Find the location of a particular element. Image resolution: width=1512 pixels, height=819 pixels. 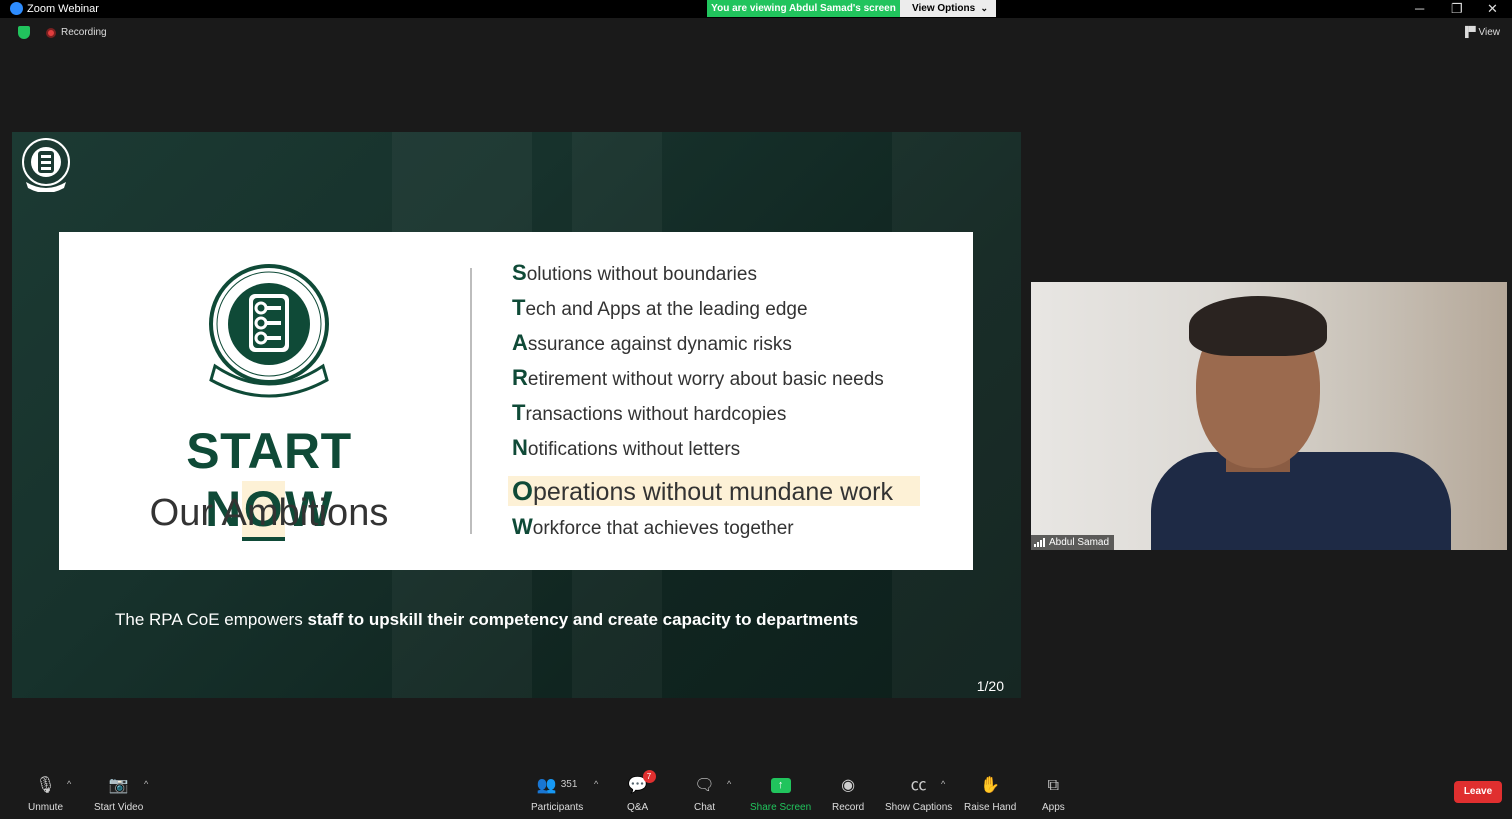

unmute-button: 🎙 Unmute is located at coordinates (45, 794).